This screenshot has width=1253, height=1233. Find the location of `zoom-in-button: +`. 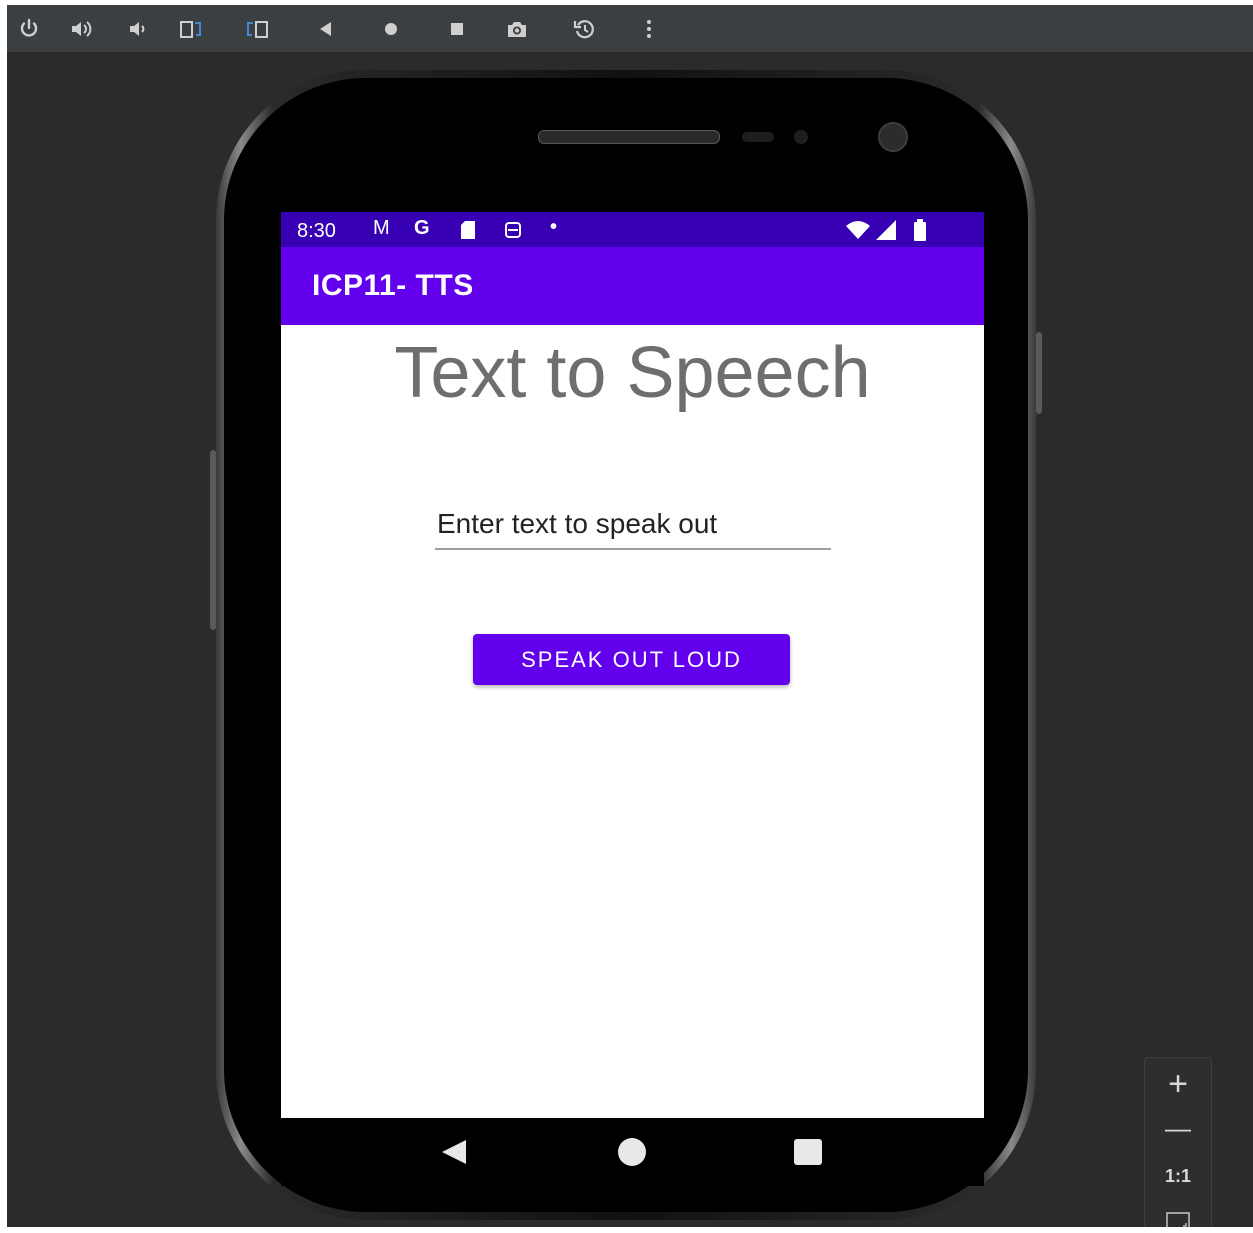

zoom-in-button: + is located at coordinates (1178, 1084).